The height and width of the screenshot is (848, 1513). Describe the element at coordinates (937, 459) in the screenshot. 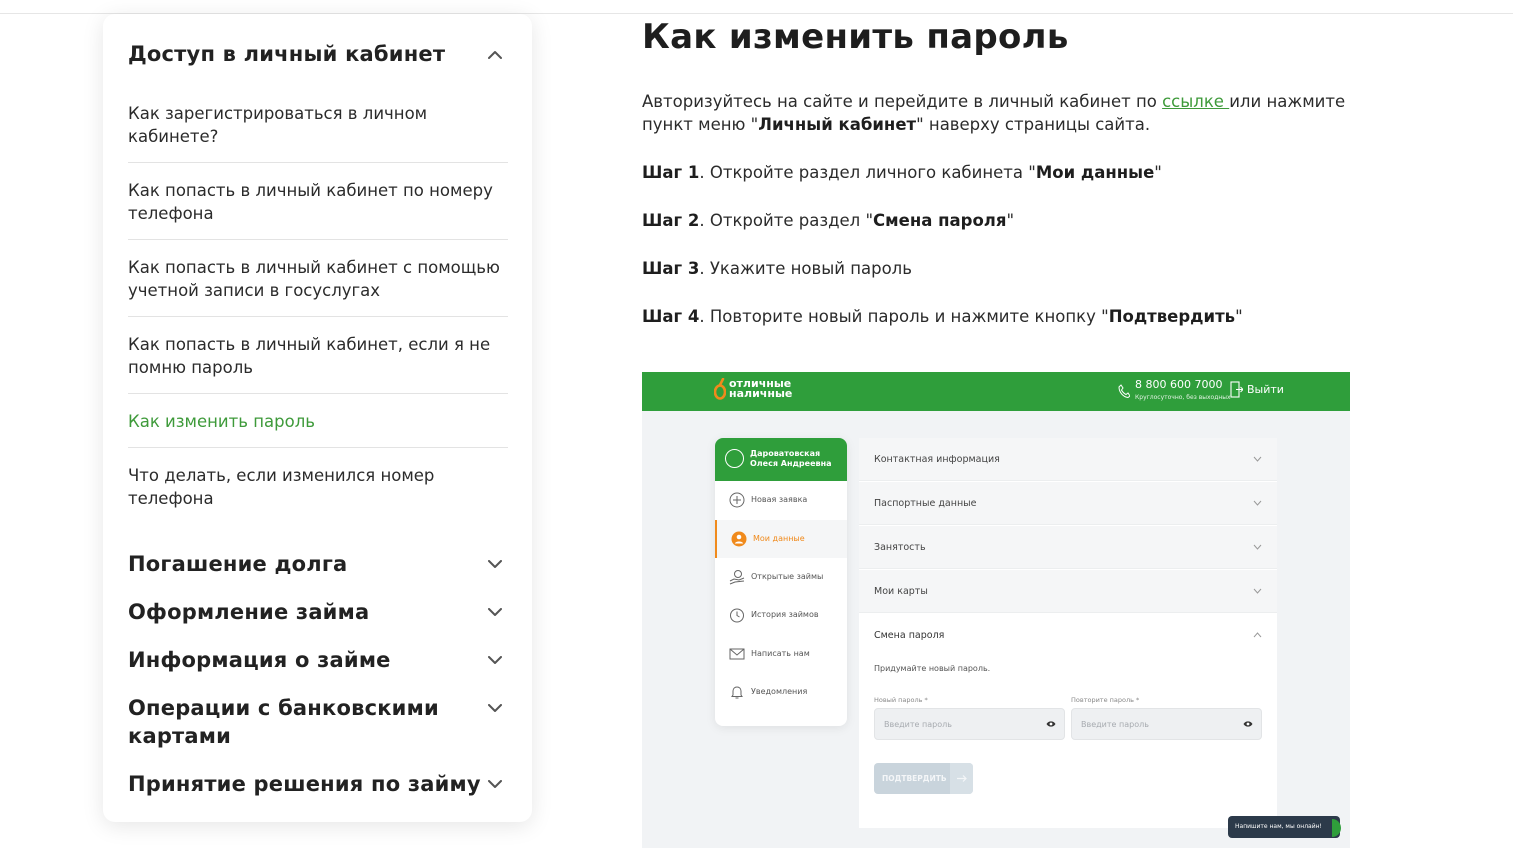

I see `accordion-label: Контактная информация` at that location.